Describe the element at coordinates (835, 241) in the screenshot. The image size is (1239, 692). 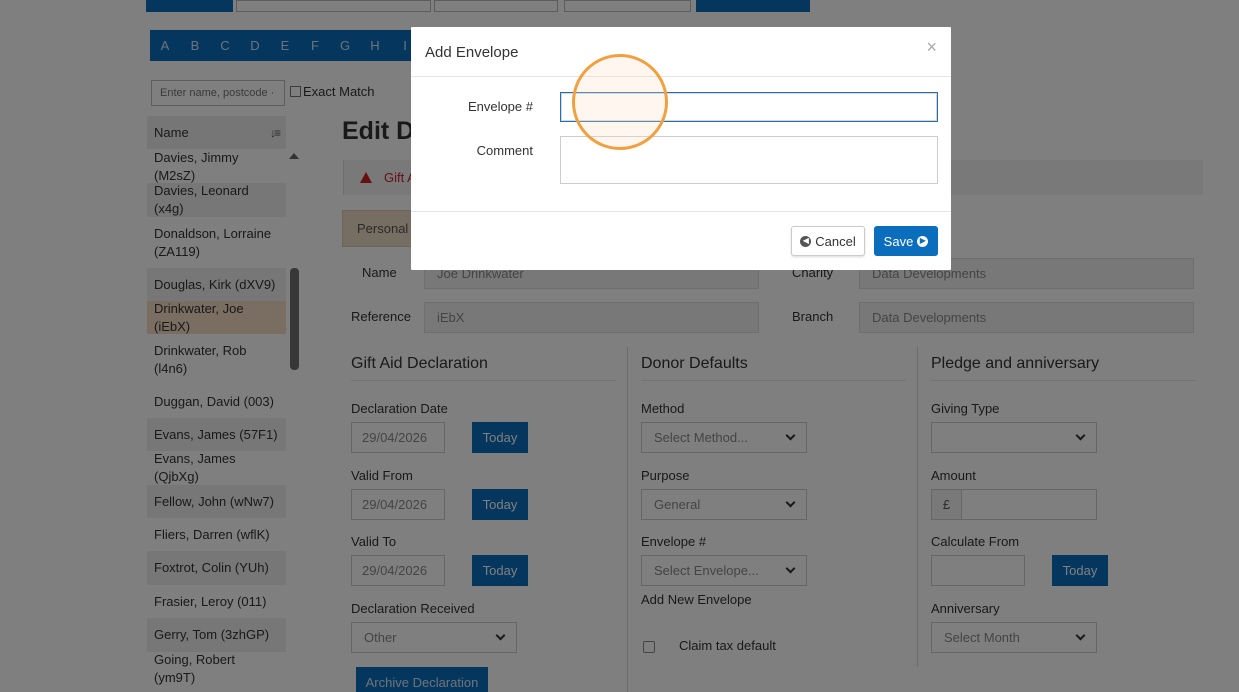
I see `cancel-button-label: Cancel` at that location.